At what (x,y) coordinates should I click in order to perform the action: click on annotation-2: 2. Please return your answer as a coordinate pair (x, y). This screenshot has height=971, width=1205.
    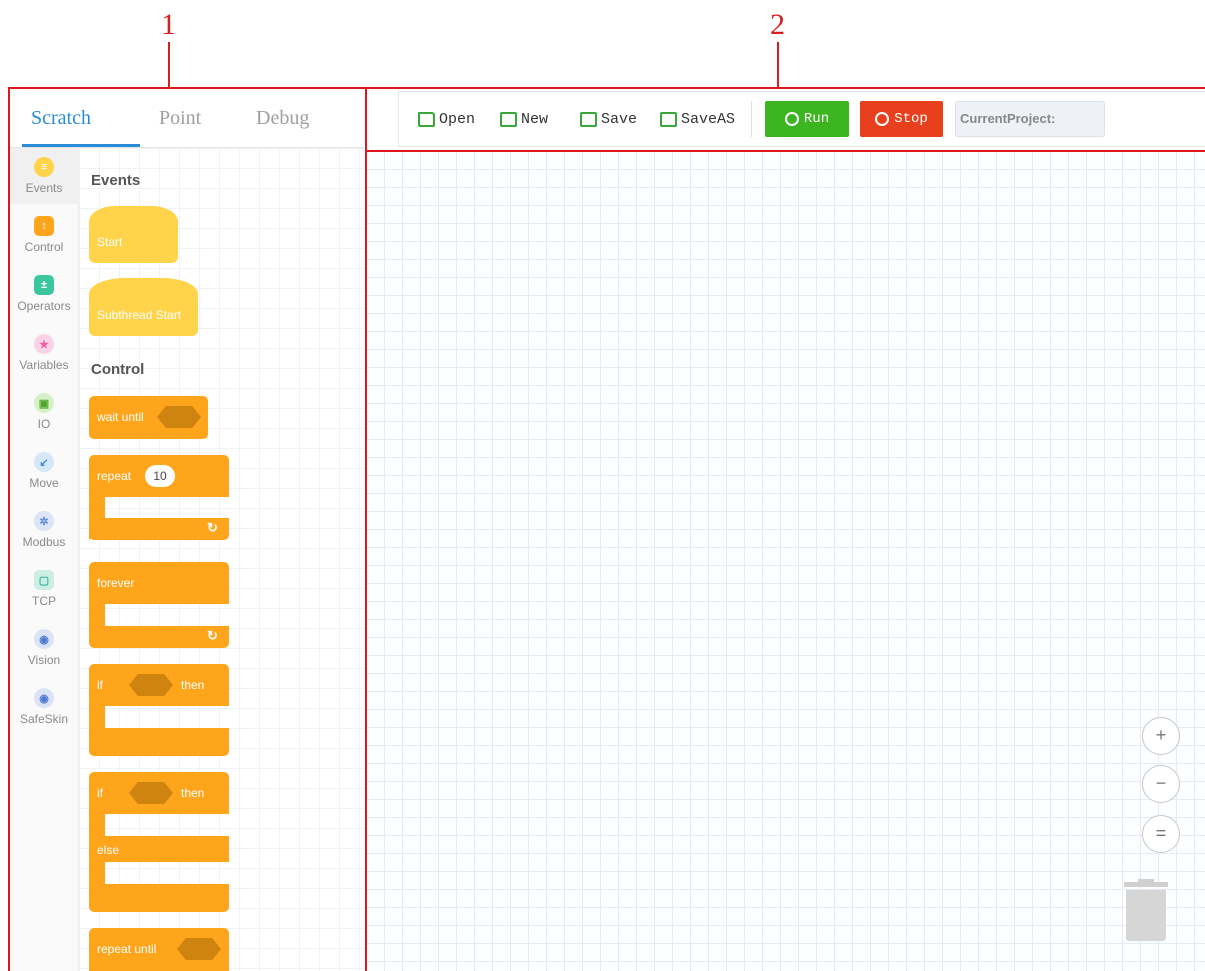
    Looking at the image, I should click on (777, 24).